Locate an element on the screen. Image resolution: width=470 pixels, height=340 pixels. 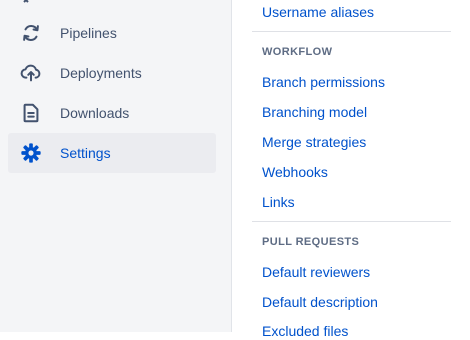
deployments-icon is located at coordinates (31, 73).